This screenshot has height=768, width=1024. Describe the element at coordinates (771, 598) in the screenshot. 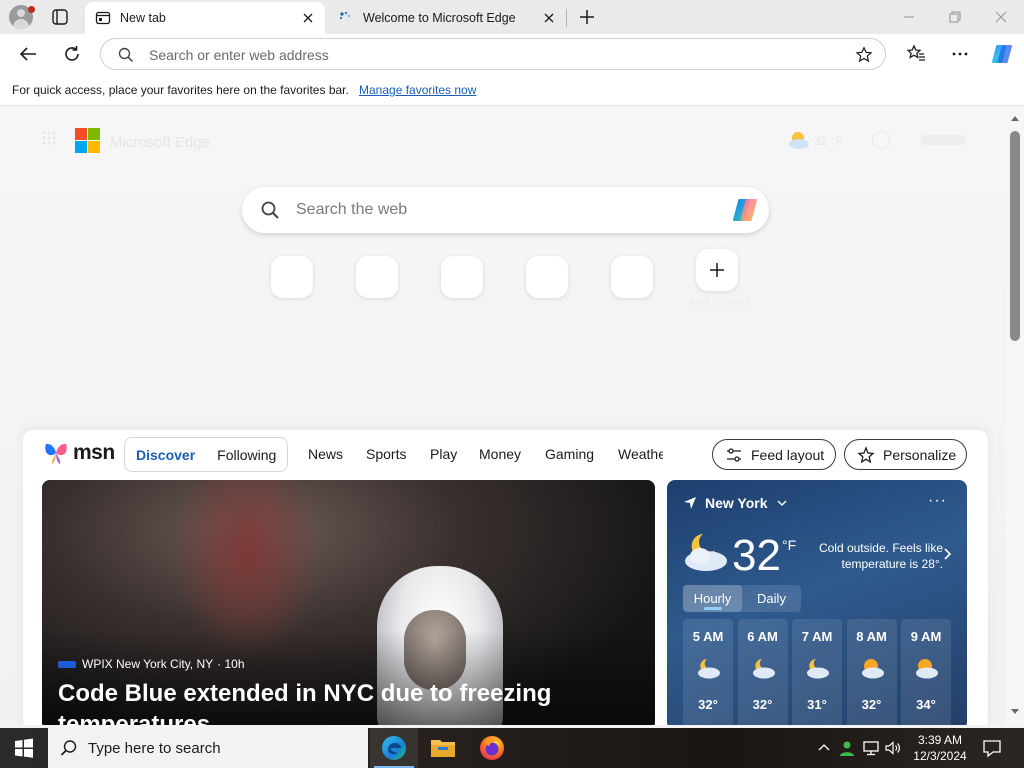

I see `tab-daily: Daily` at that location.